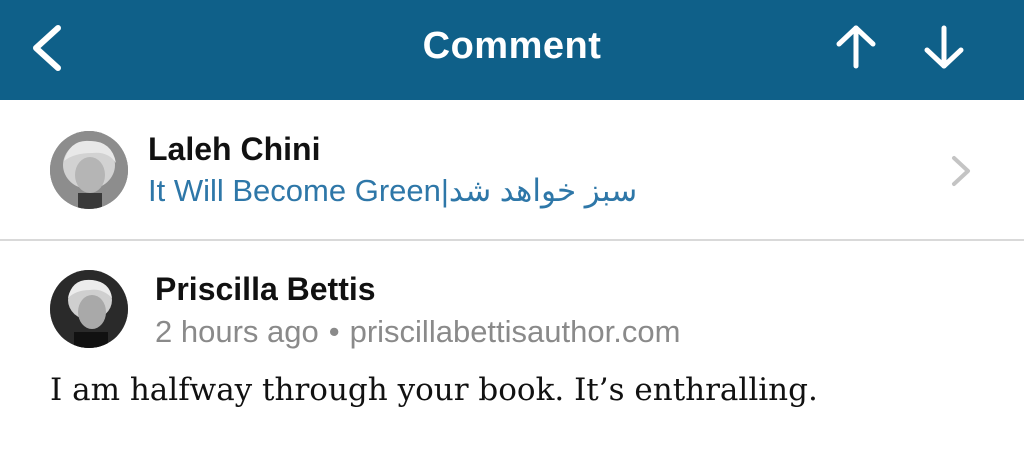 This screenshot has height=457, width=1024. What do you see at coordinates (961, 171) in the screenshot?
I see `chevron-right-icon` at bounding box center [961, 171].